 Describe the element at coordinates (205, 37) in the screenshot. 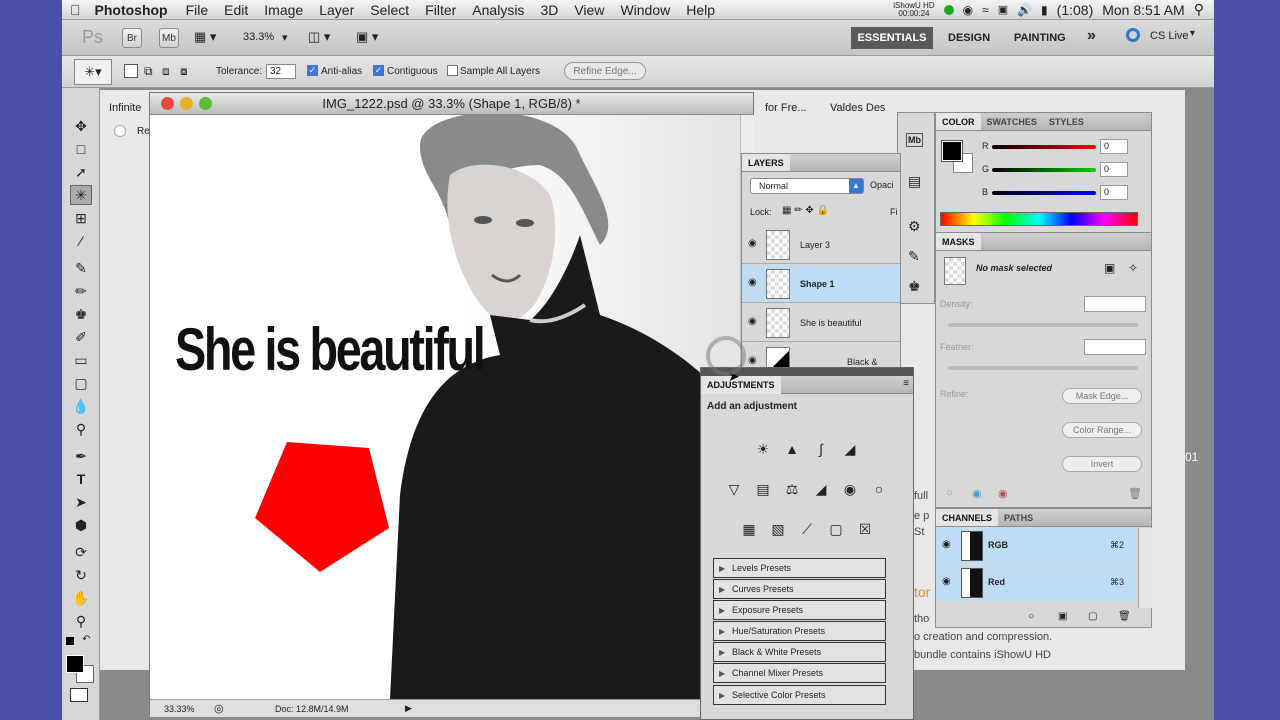

I see `view-extras-icon: ▦ ▾` at that location.